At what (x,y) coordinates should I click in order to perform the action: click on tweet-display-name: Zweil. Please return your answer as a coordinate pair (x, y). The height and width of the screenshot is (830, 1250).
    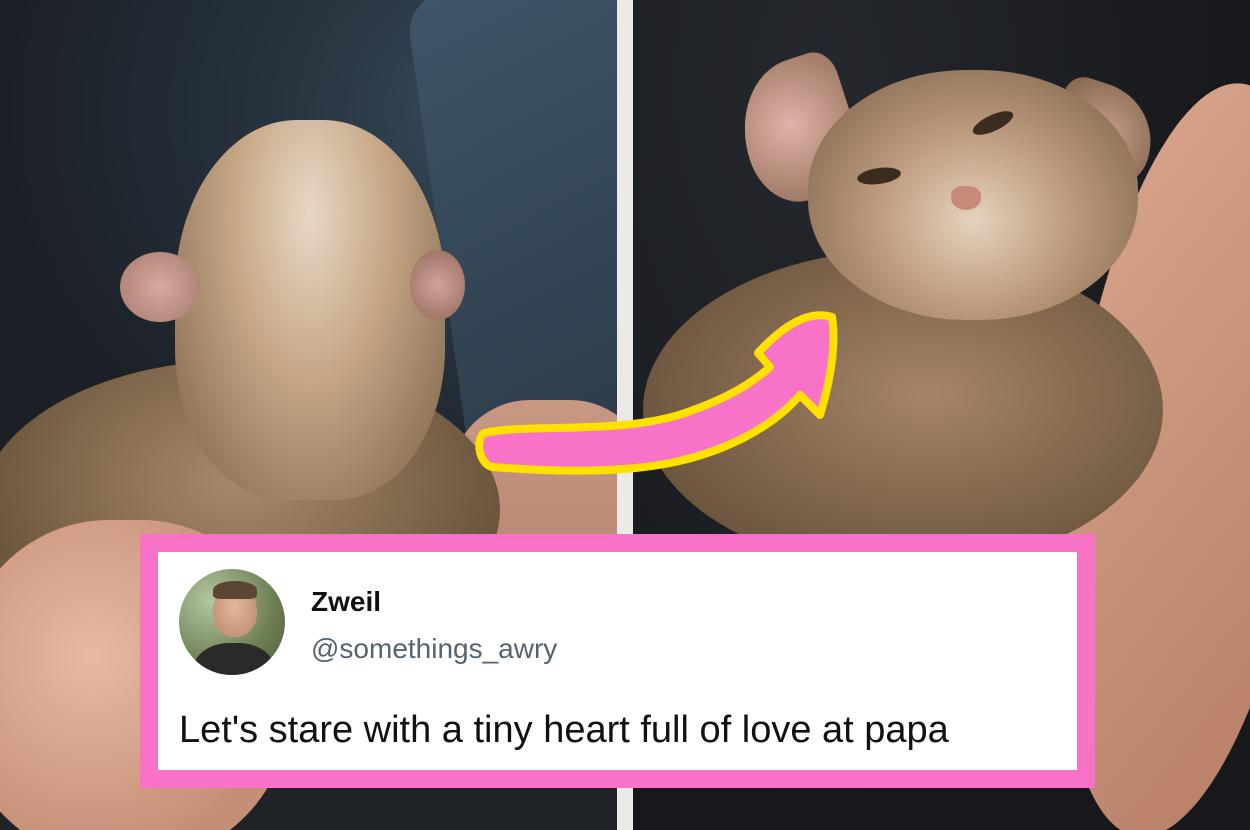
    Looking at the image, I should click on (346, 602).